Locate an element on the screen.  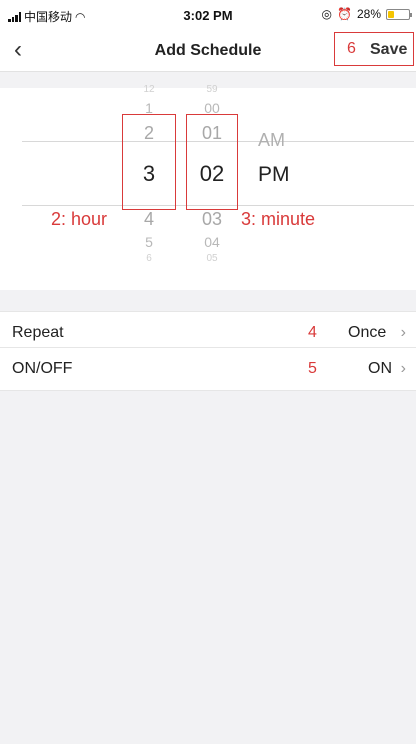
status-bar: 中国移动 ◠ 3:02 PM ◎ ⏰ 28% is located at coordinates (208, 15).